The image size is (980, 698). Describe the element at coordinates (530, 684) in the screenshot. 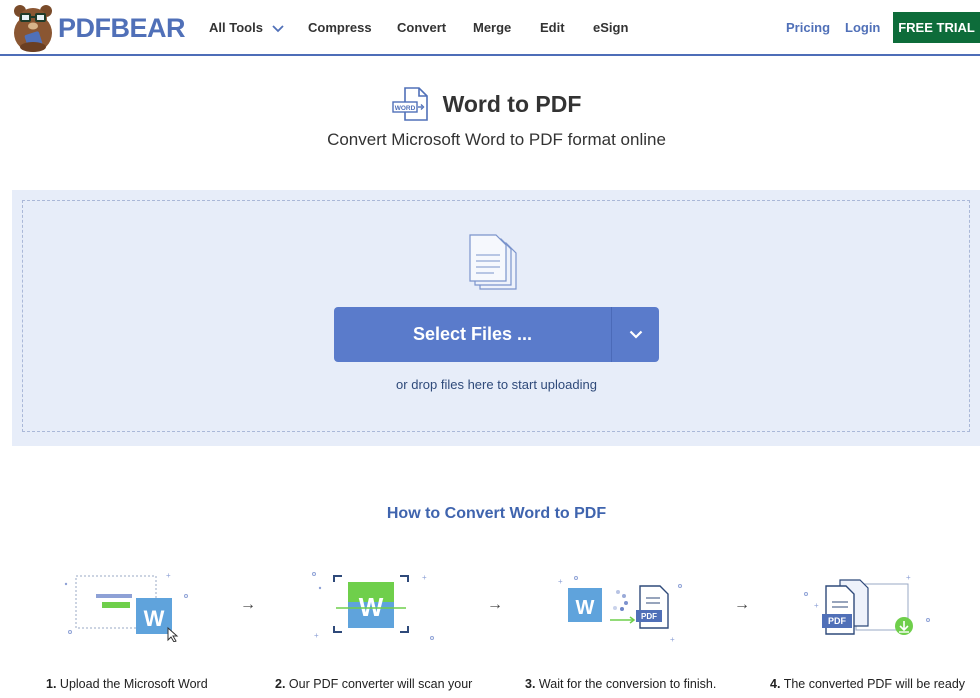

I see `step-3-number: 3.` at that location.